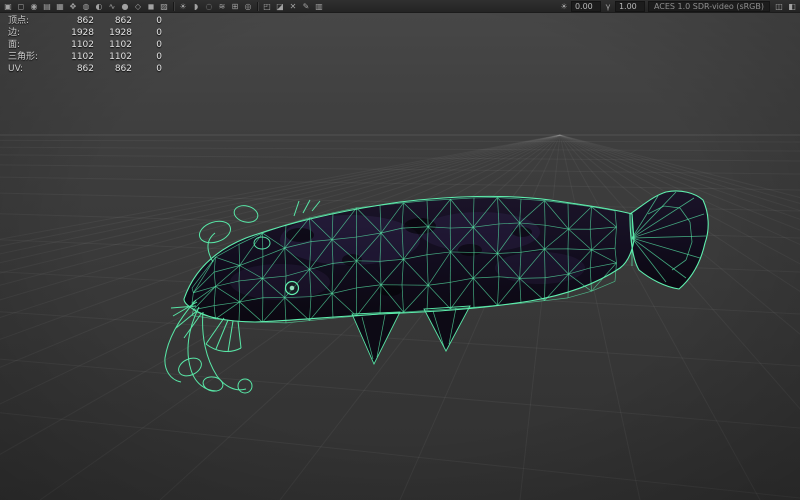  Describe the element at coordinates (125, 6) in the screenshot. I see `default-material-icon: ●` at that location.